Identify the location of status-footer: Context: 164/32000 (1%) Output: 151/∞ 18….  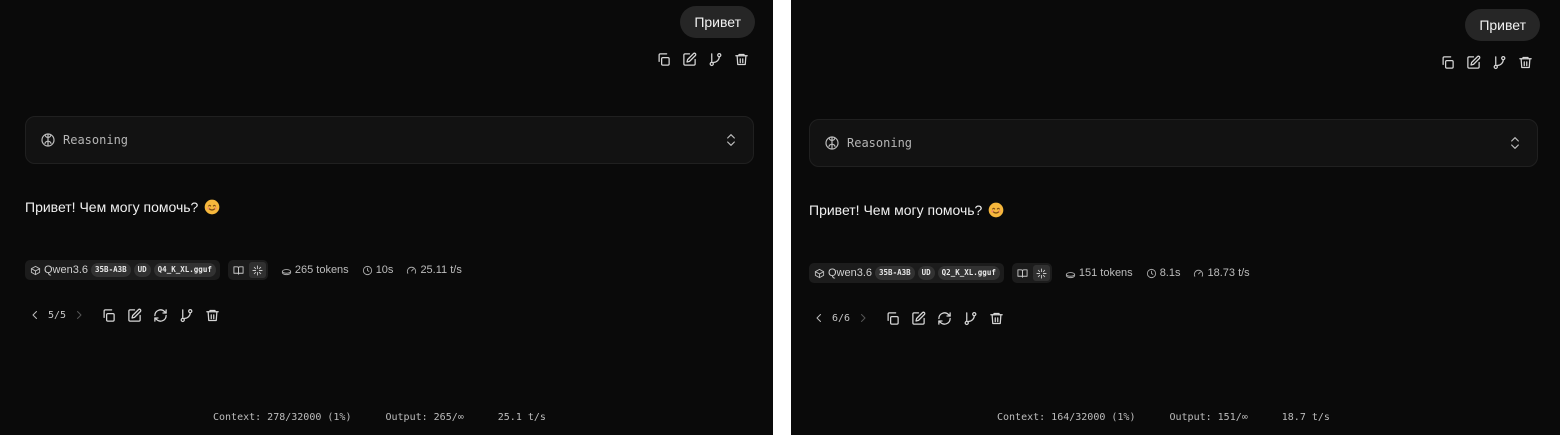
(1163, 417).